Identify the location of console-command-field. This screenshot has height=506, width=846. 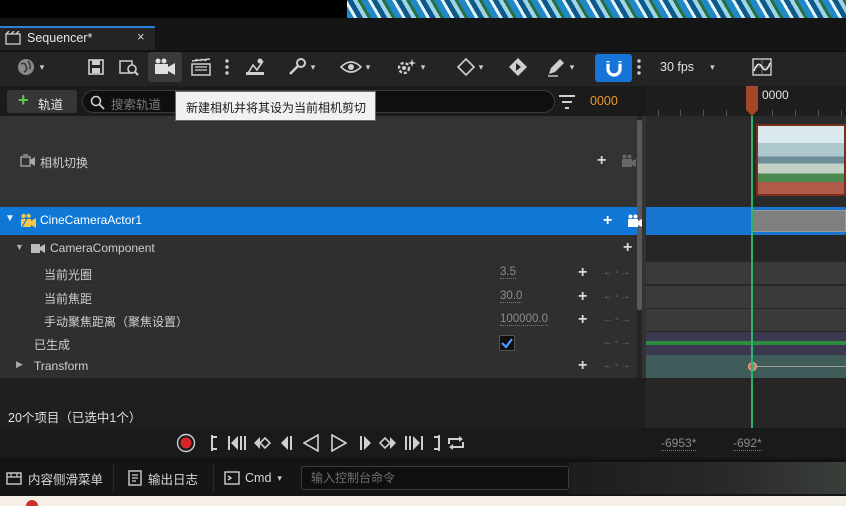
(435, 478).